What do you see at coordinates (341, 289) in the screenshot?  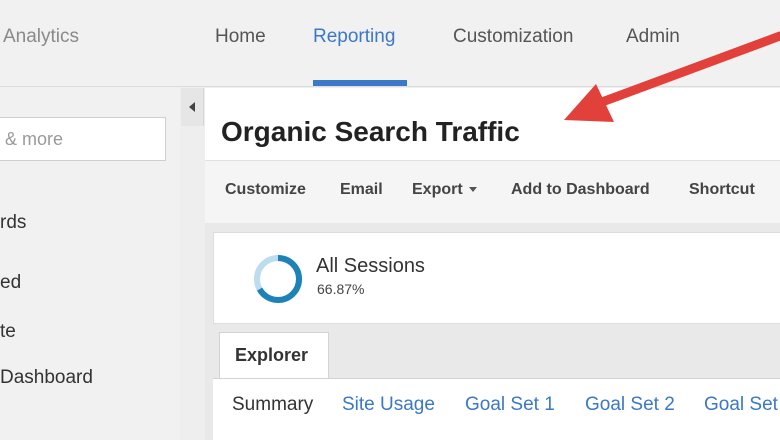 I see `segment-percent: 66.87%` at bounding box center [341, 289].